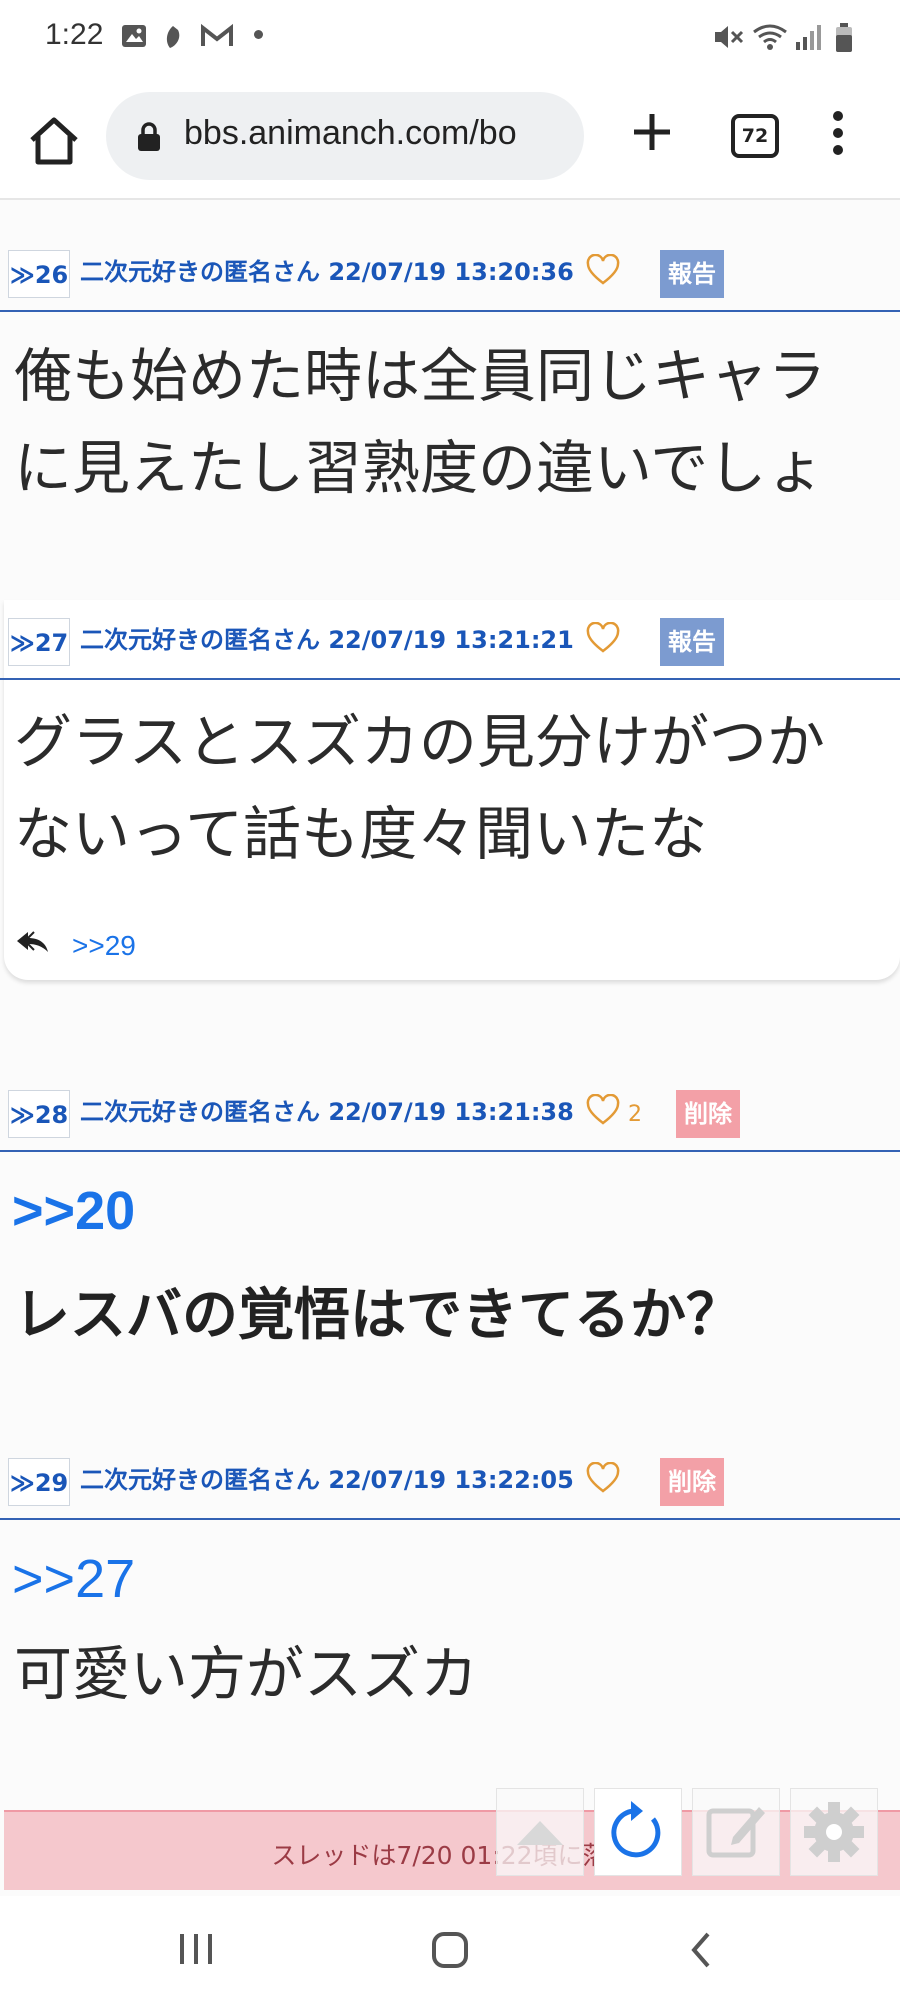 The width and height of the screenshot is (900, 2000). I want to click on url-text: bbs.animanch.com/bo, so click(350, 133).